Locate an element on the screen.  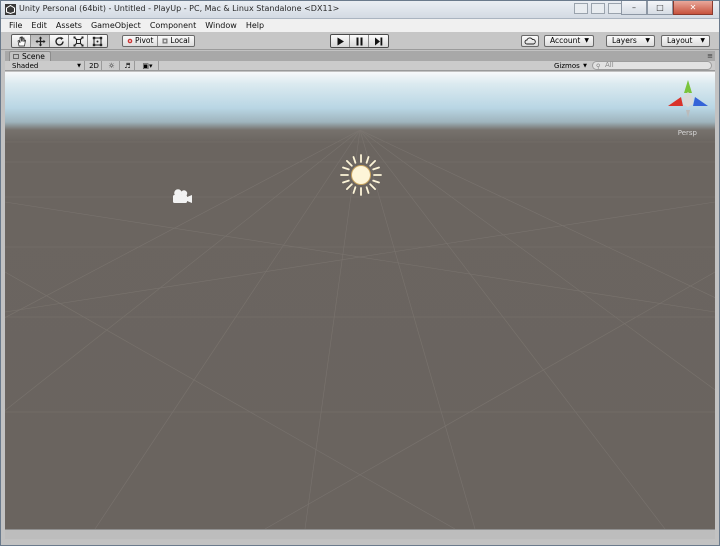
layers-dropdown: Layers ▼ is located at coordinates (630, 41).